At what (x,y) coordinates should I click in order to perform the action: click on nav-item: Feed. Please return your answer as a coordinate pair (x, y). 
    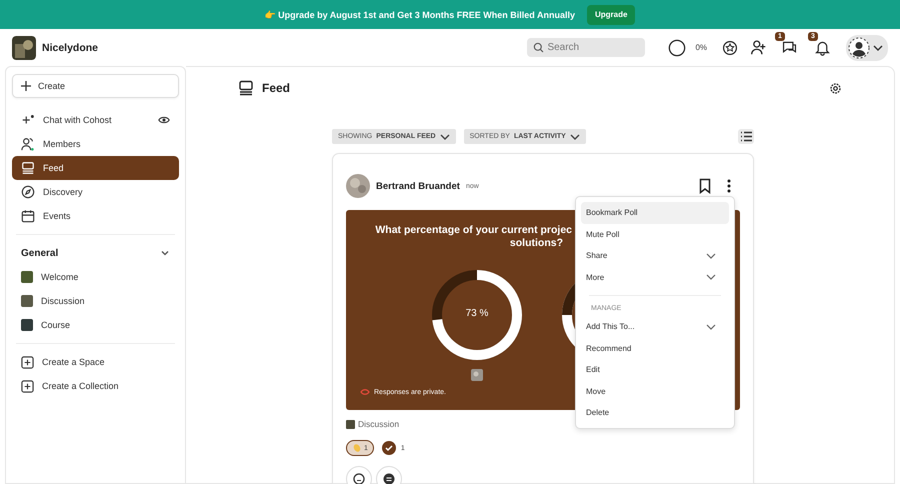
    Looking at the image, I should click on (95, 168).